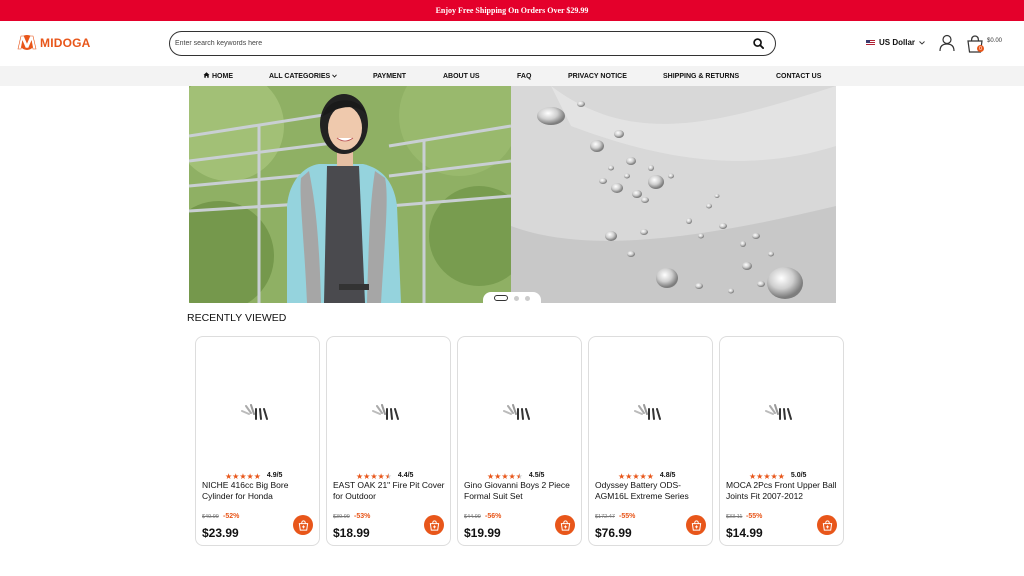  Describe the element at coordinates (231, 516) in the screenshot. I see `discount-badge: -52%` at that location.